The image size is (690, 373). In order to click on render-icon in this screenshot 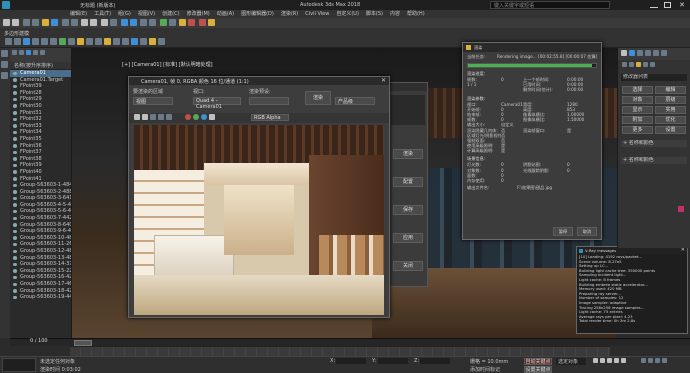, I will do `click(211, 22)`.